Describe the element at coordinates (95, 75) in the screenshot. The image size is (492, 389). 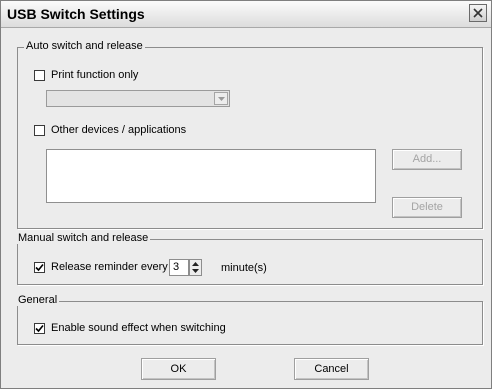
I see `print-function-only-label: Print function only` at that location.